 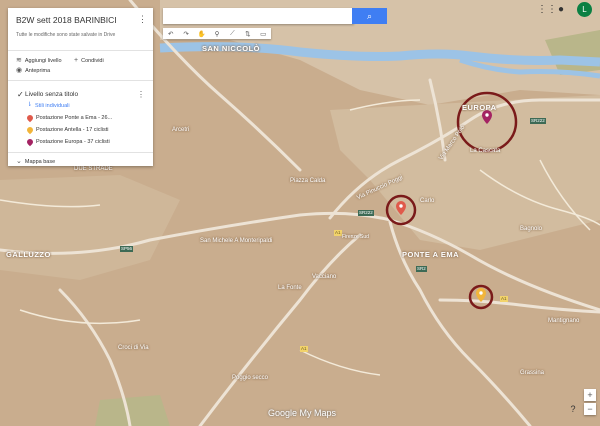 What do you see at coordinates (20, 94) in the screenshot?
I see `checkbox-checked-icon: ✓` at bounding box center [20, 94].